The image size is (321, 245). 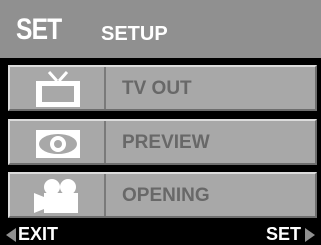 What do you see at coordinates (283, 234) in the screenshot?
I see `set-label: SET` at bounding box center [283, 234].